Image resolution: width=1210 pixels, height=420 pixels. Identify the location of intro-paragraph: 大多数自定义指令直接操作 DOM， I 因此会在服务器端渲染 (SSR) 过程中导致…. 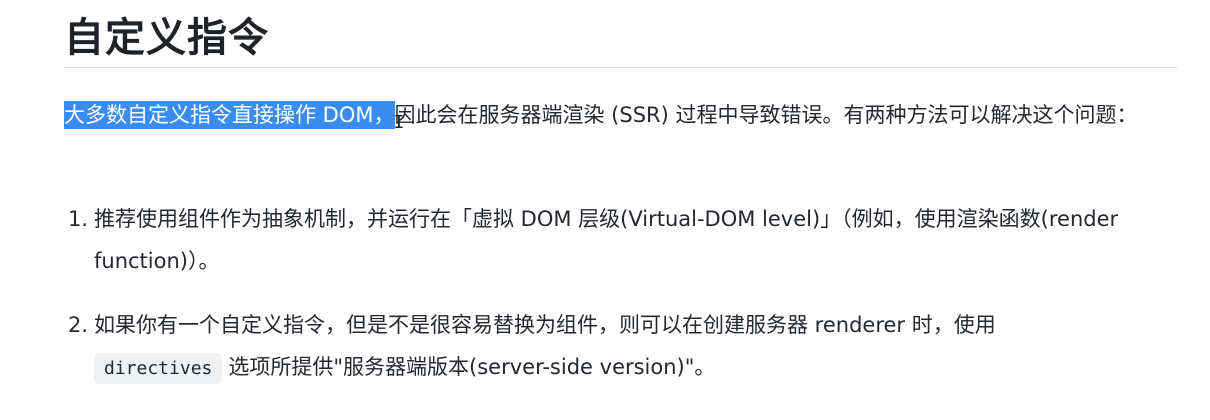
(601, 117).